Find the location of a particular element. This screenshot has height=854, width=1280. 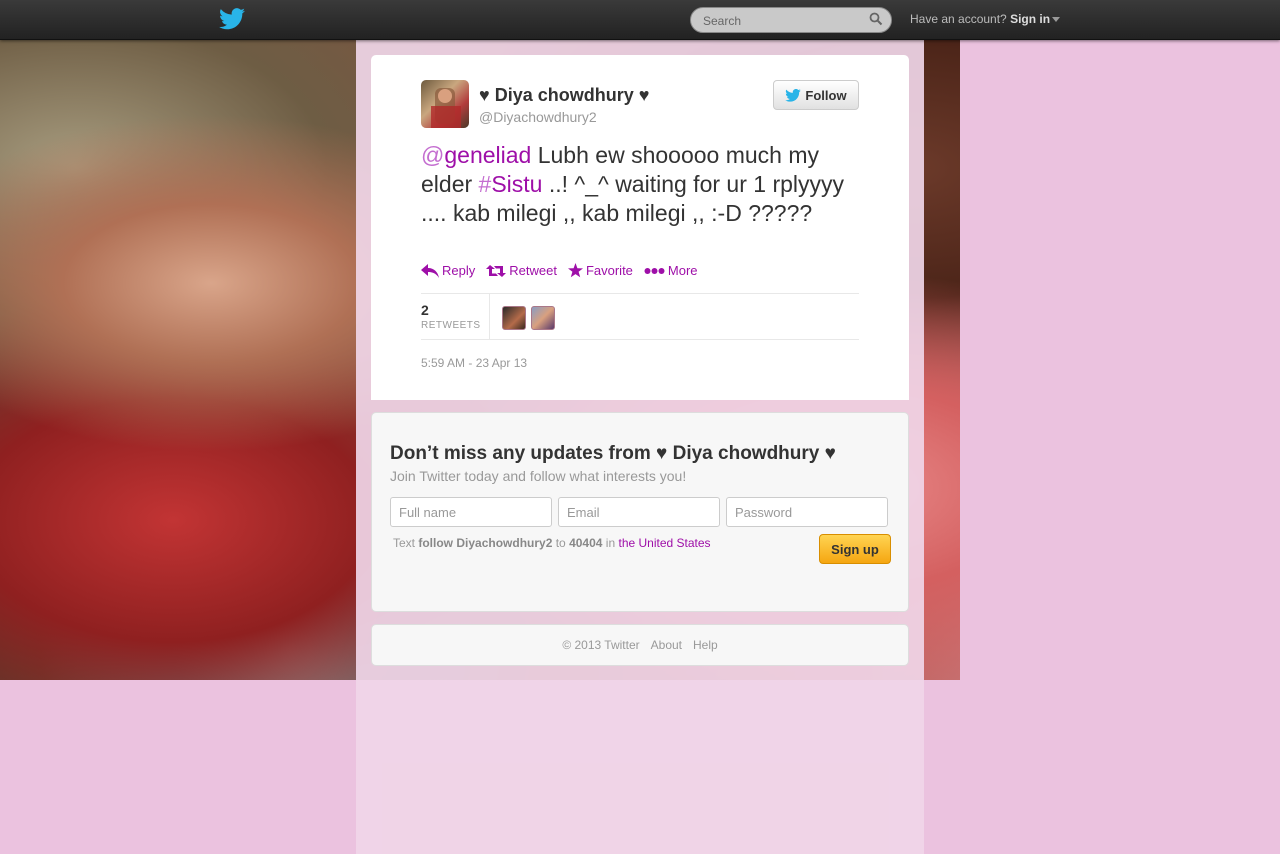

copyright: © 2013 Twitter is located at coordinates (601, 645).